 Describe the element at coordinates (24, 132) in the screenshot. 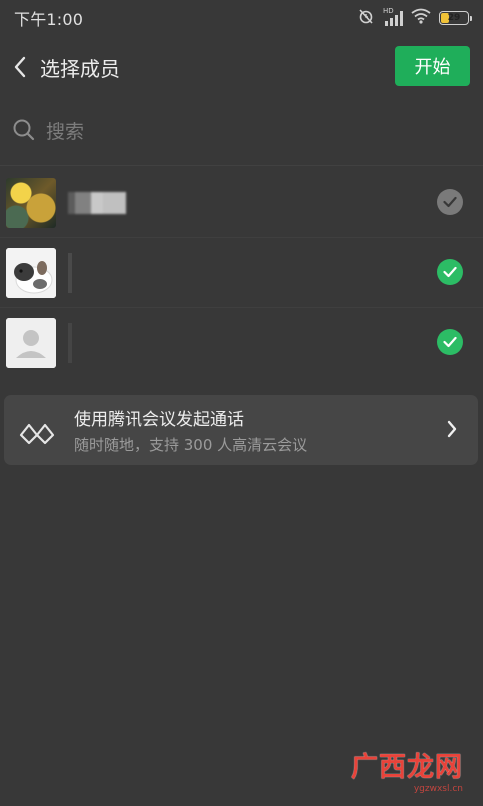

I see `search-icon` at that location.